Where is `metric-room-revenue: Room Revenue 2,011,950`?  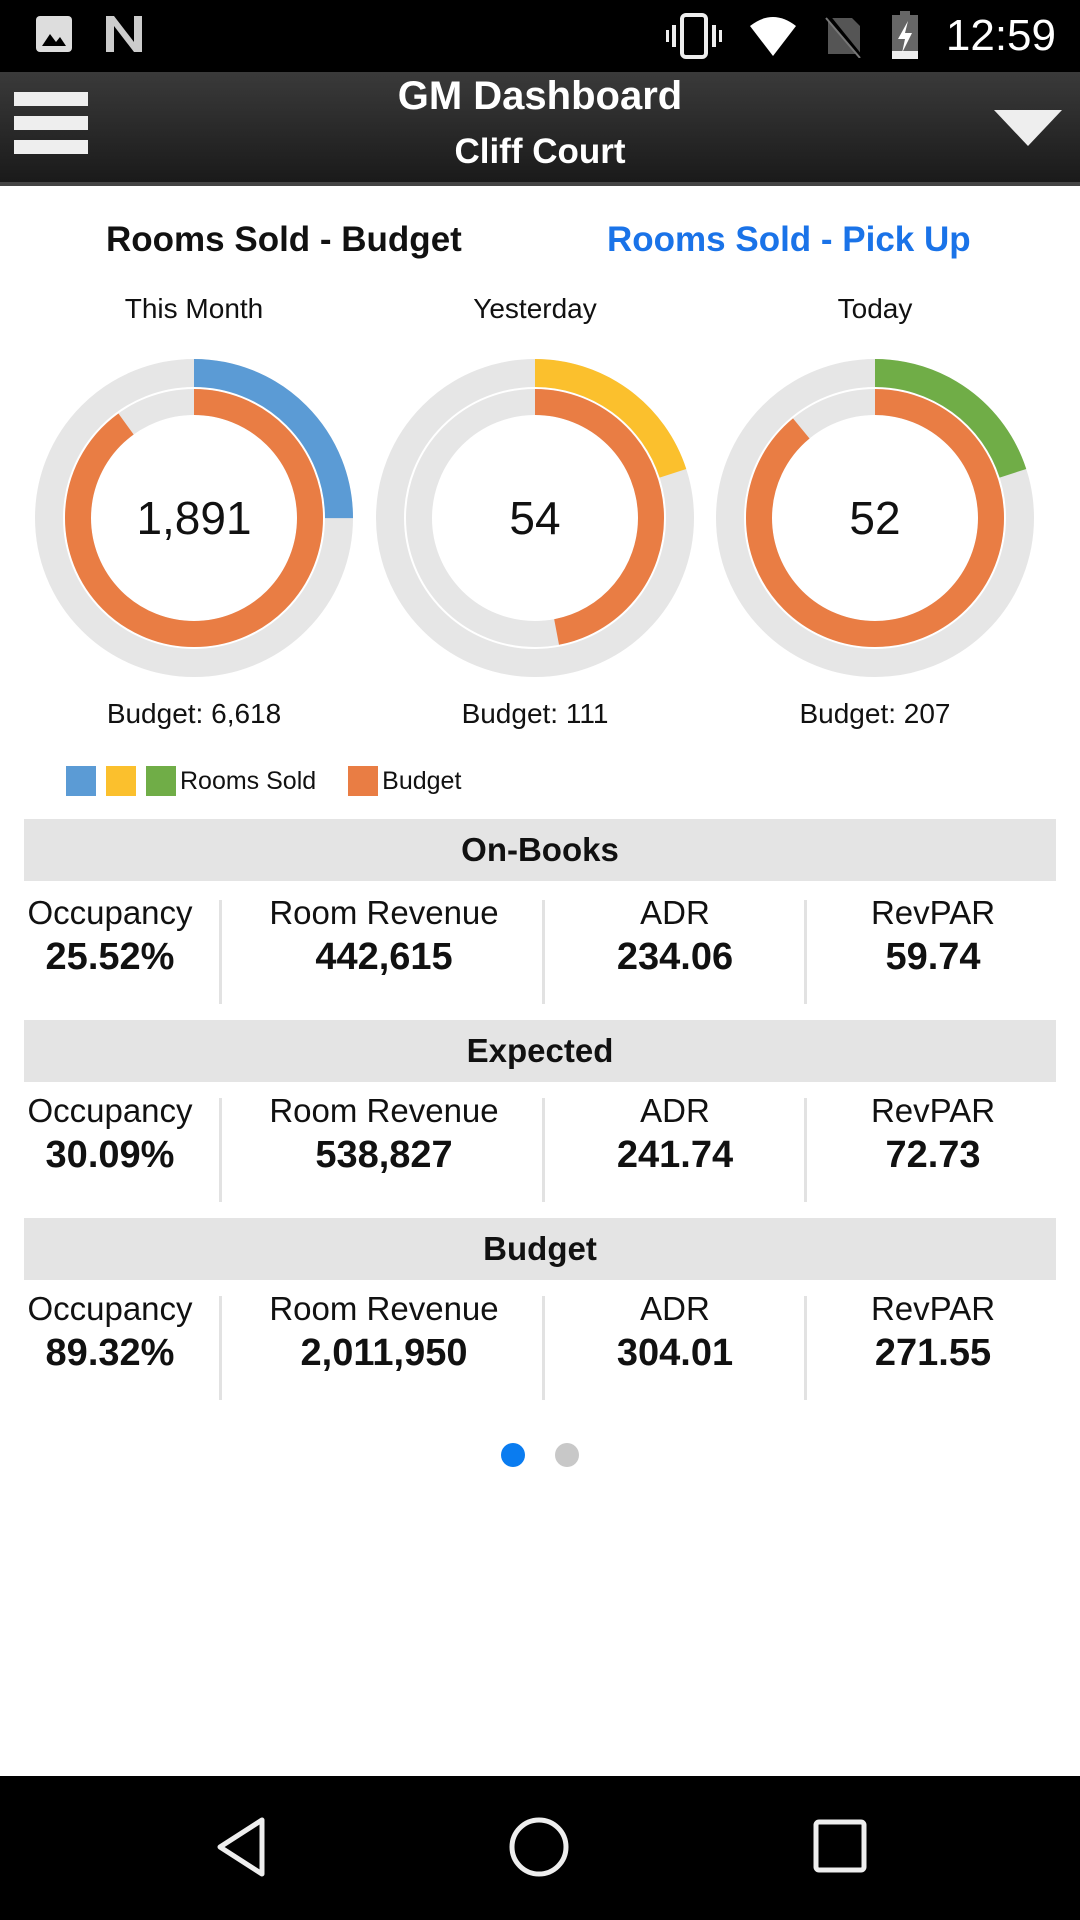
metric-room-revenue: Room Revenue 2,011,950 is located at coordinates (384, 1332).